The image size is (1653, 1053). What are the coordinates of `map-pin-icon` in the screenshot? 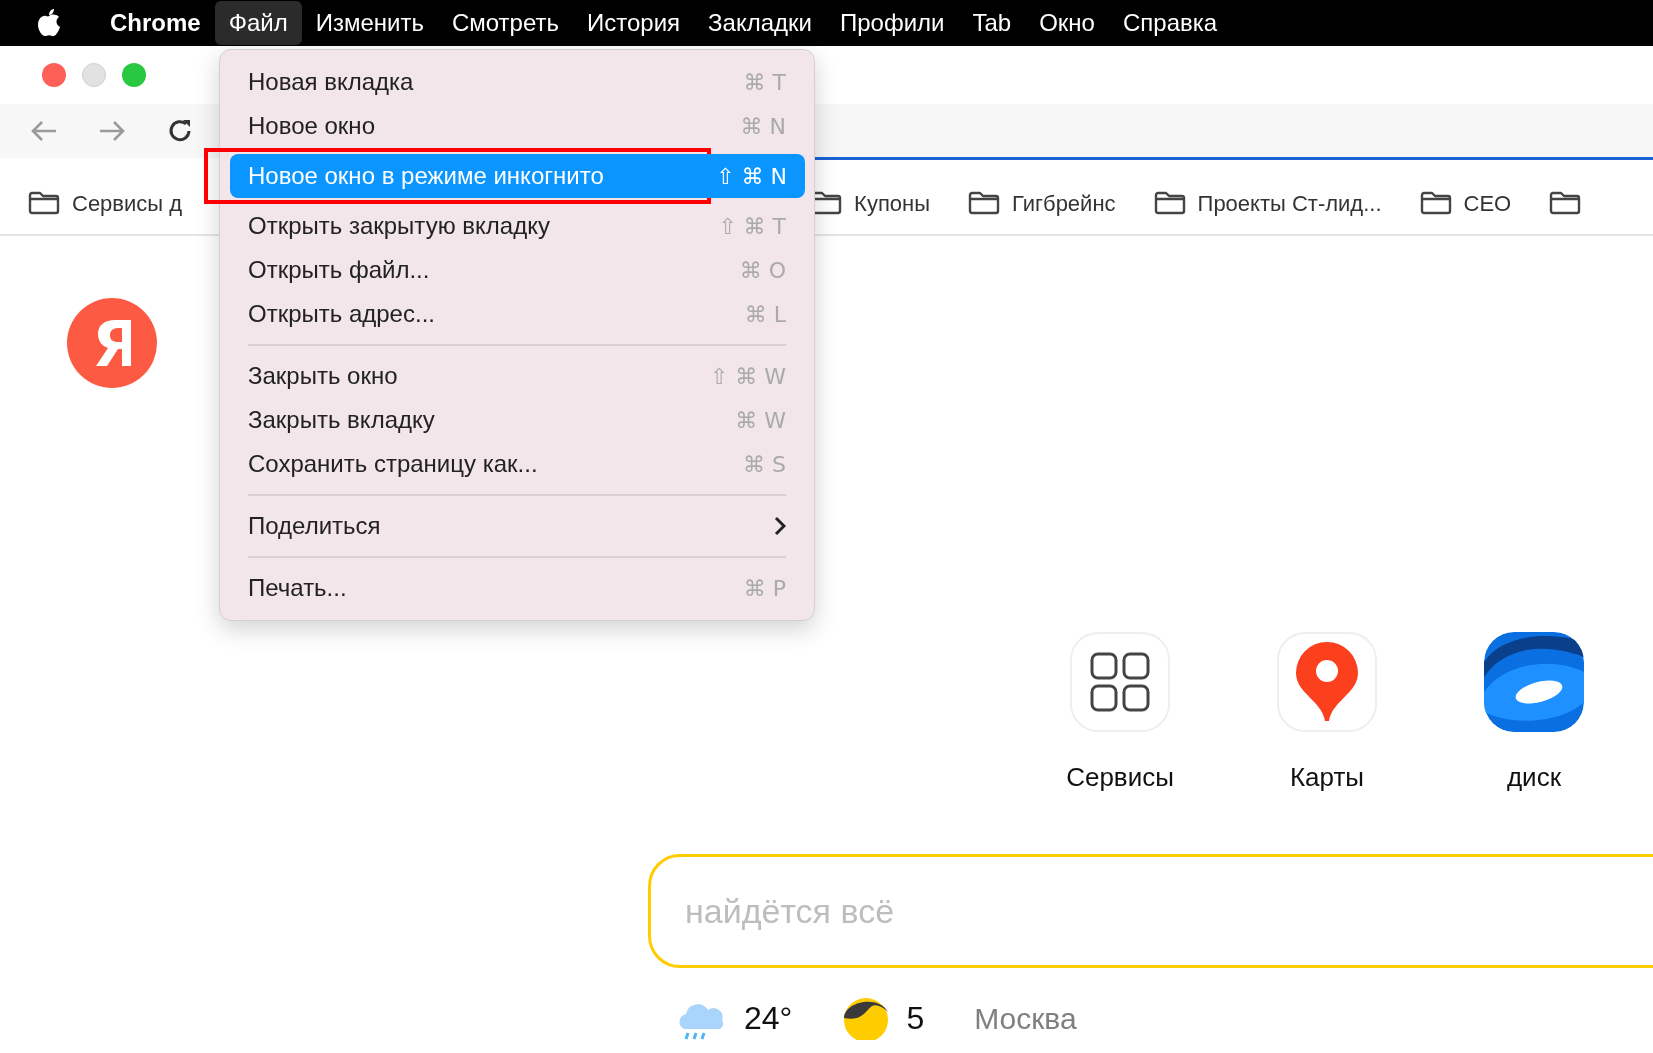 It's located at (1327, 682).